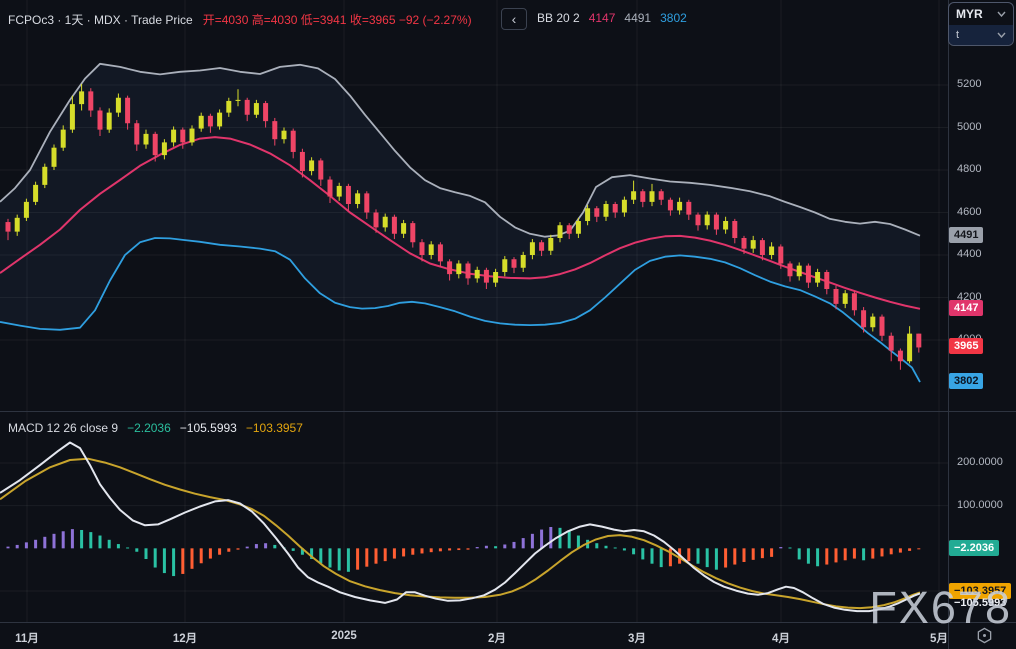  What do you see at coordinates (508, 411) in the screenshot?
I see `pane-separator` at bounding box center [508, 411].